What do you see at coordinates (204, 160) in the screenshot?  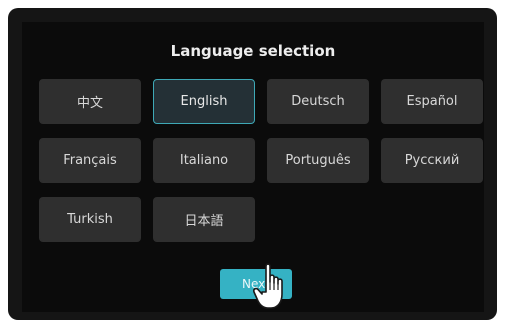 I see `language-button-italiano: Italiano` at bounding box center [204, 160].